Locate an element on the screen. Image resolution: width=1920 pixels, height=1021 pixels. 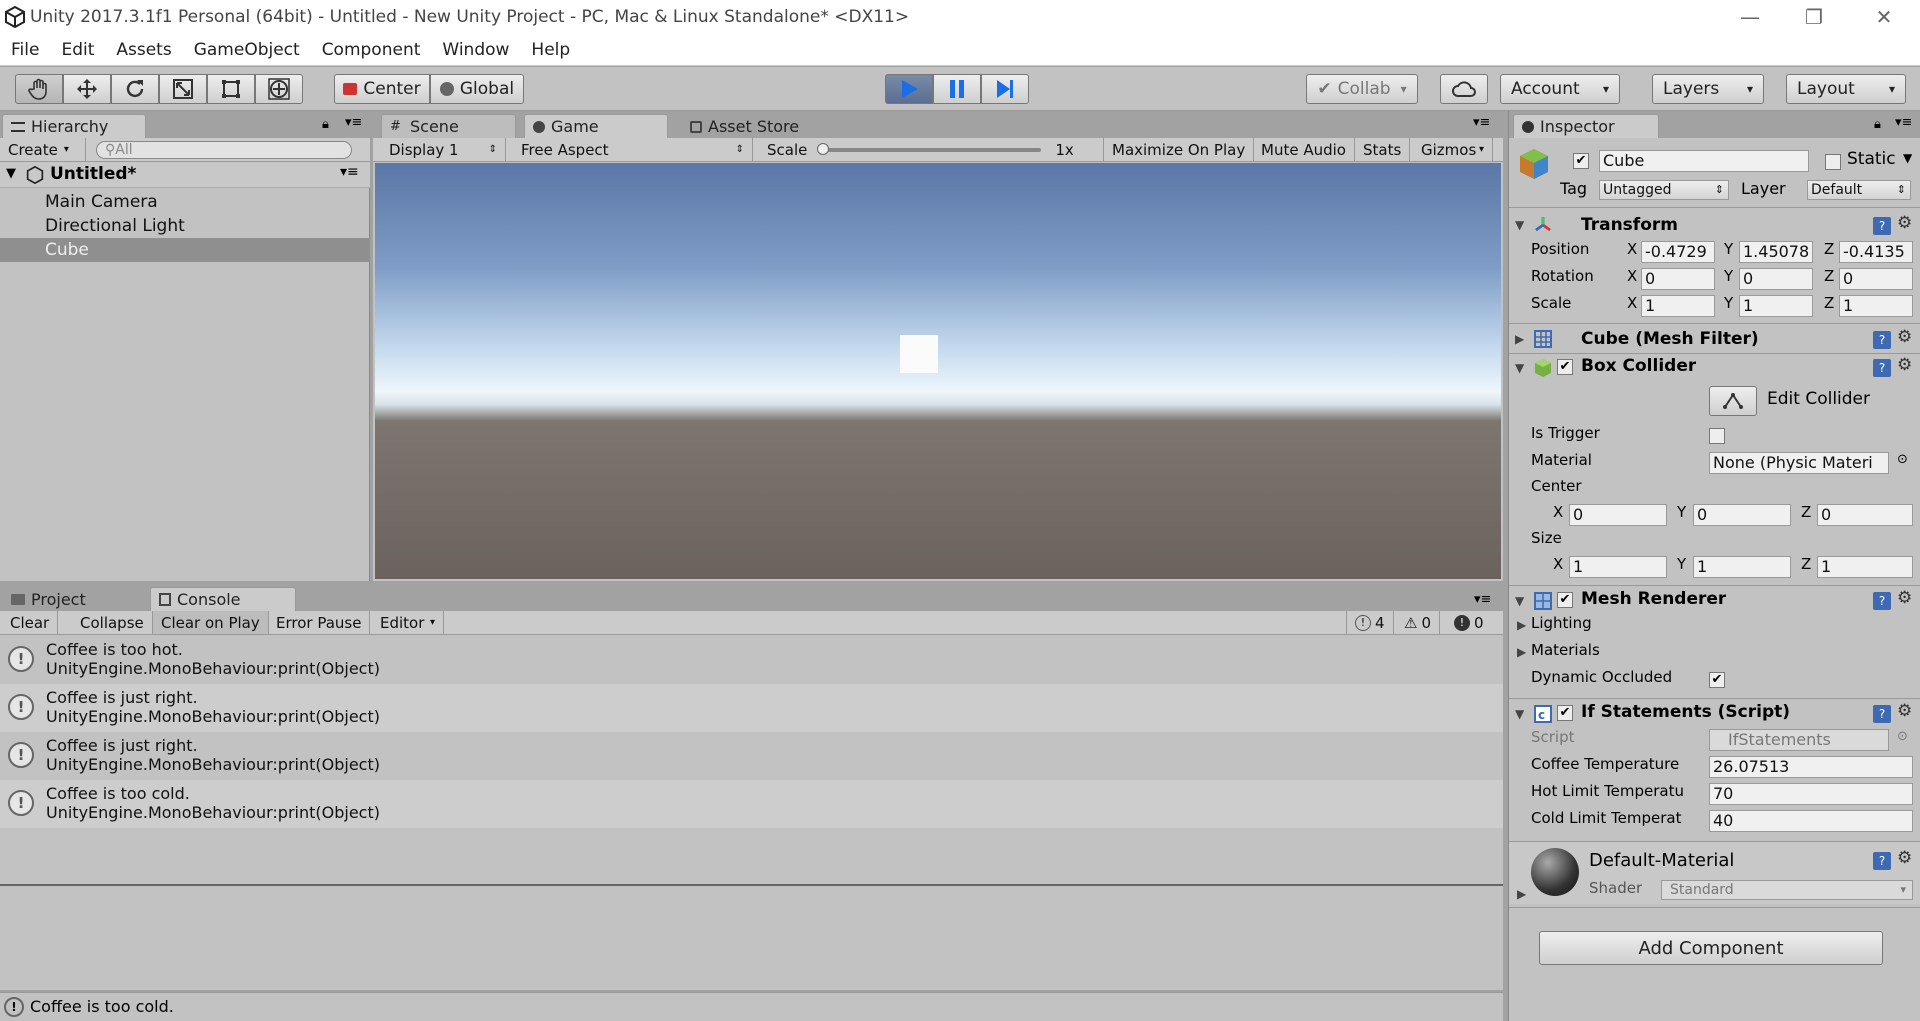
rotate-tool-button is located at coordinates (135, 89).